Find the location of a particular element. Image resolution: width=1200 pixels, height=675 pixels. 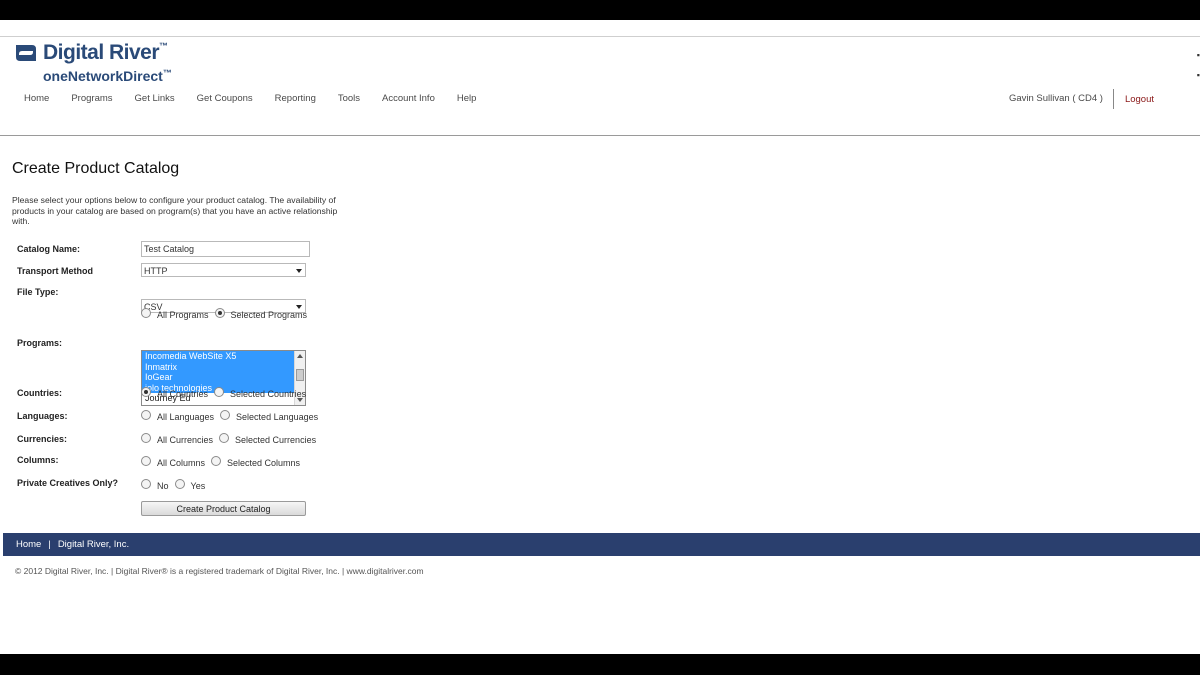

selected-columns-radio is located at coordinates (216, 461).